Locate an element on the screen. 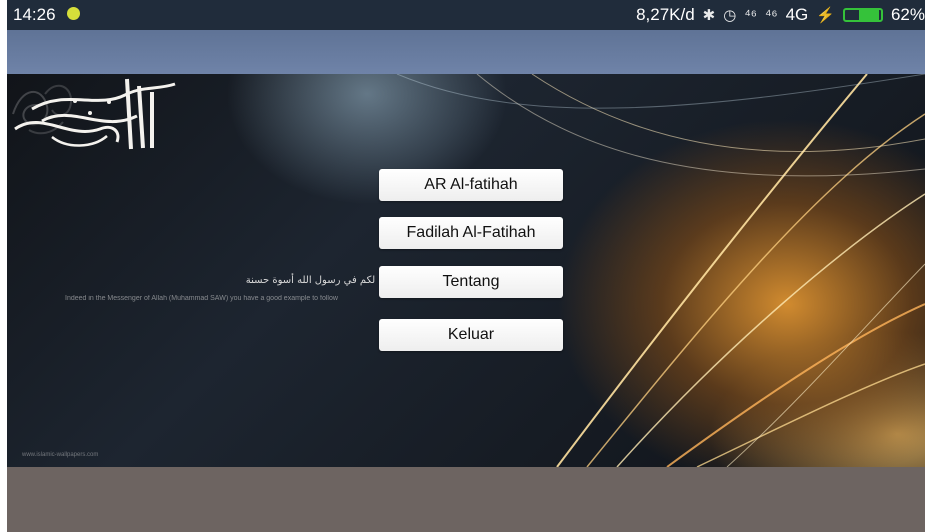 This screenshot has height=532, width=925. status-time: 14:26 is located at coordinates (34, 14).